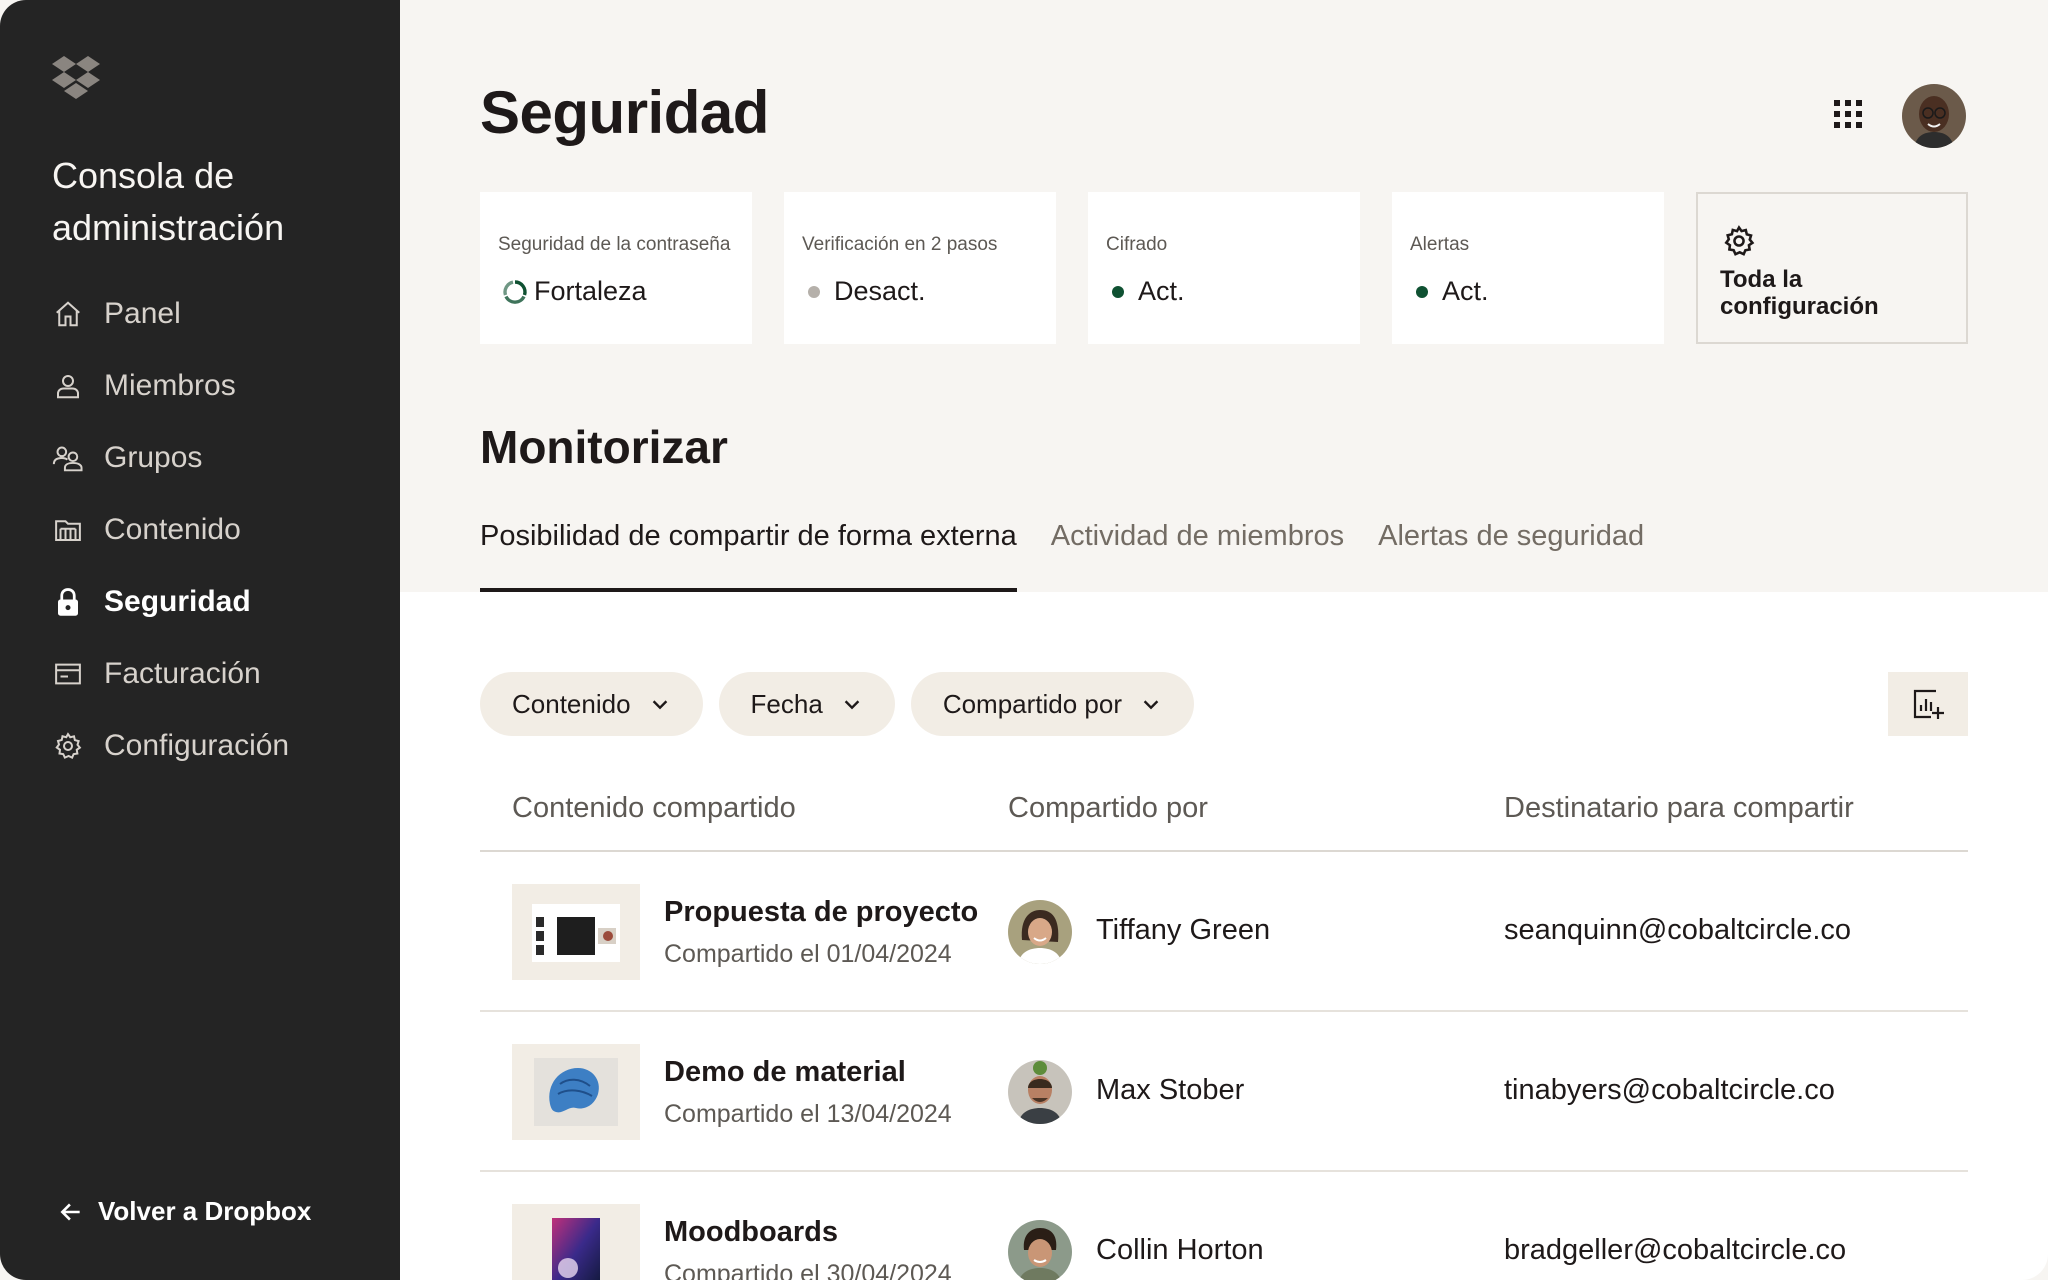  I want to click on user-avatar, so click(1934, 116).